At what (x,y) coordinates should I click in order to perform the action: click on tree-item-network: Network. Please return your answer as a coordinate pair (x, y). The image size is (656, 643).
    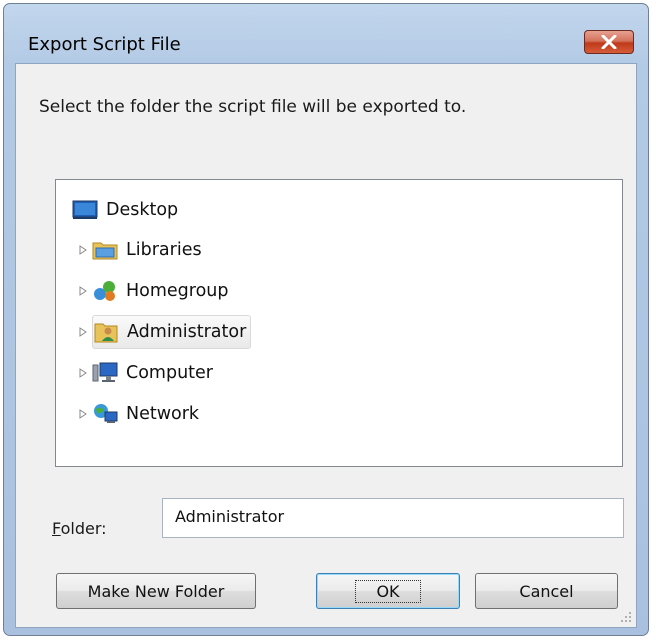
    Looking at the image, I should click on (137, 414).